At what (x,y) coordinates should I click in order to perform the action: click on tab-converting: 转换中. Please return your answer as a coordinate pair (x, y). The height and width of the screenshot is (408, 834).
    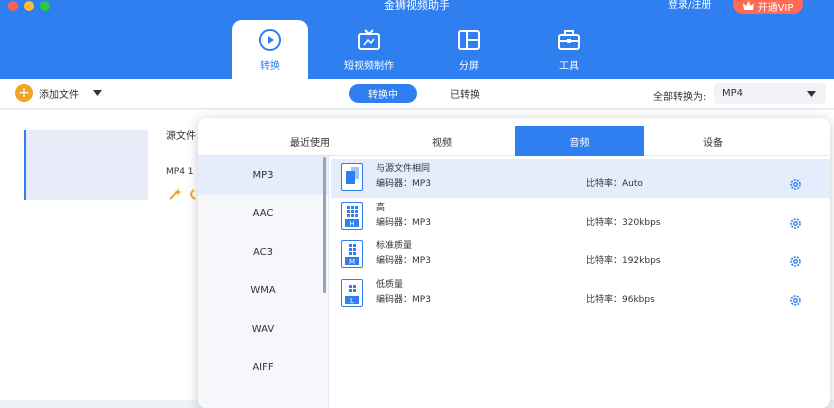
    Looking at the image, I should click on (383, 93).